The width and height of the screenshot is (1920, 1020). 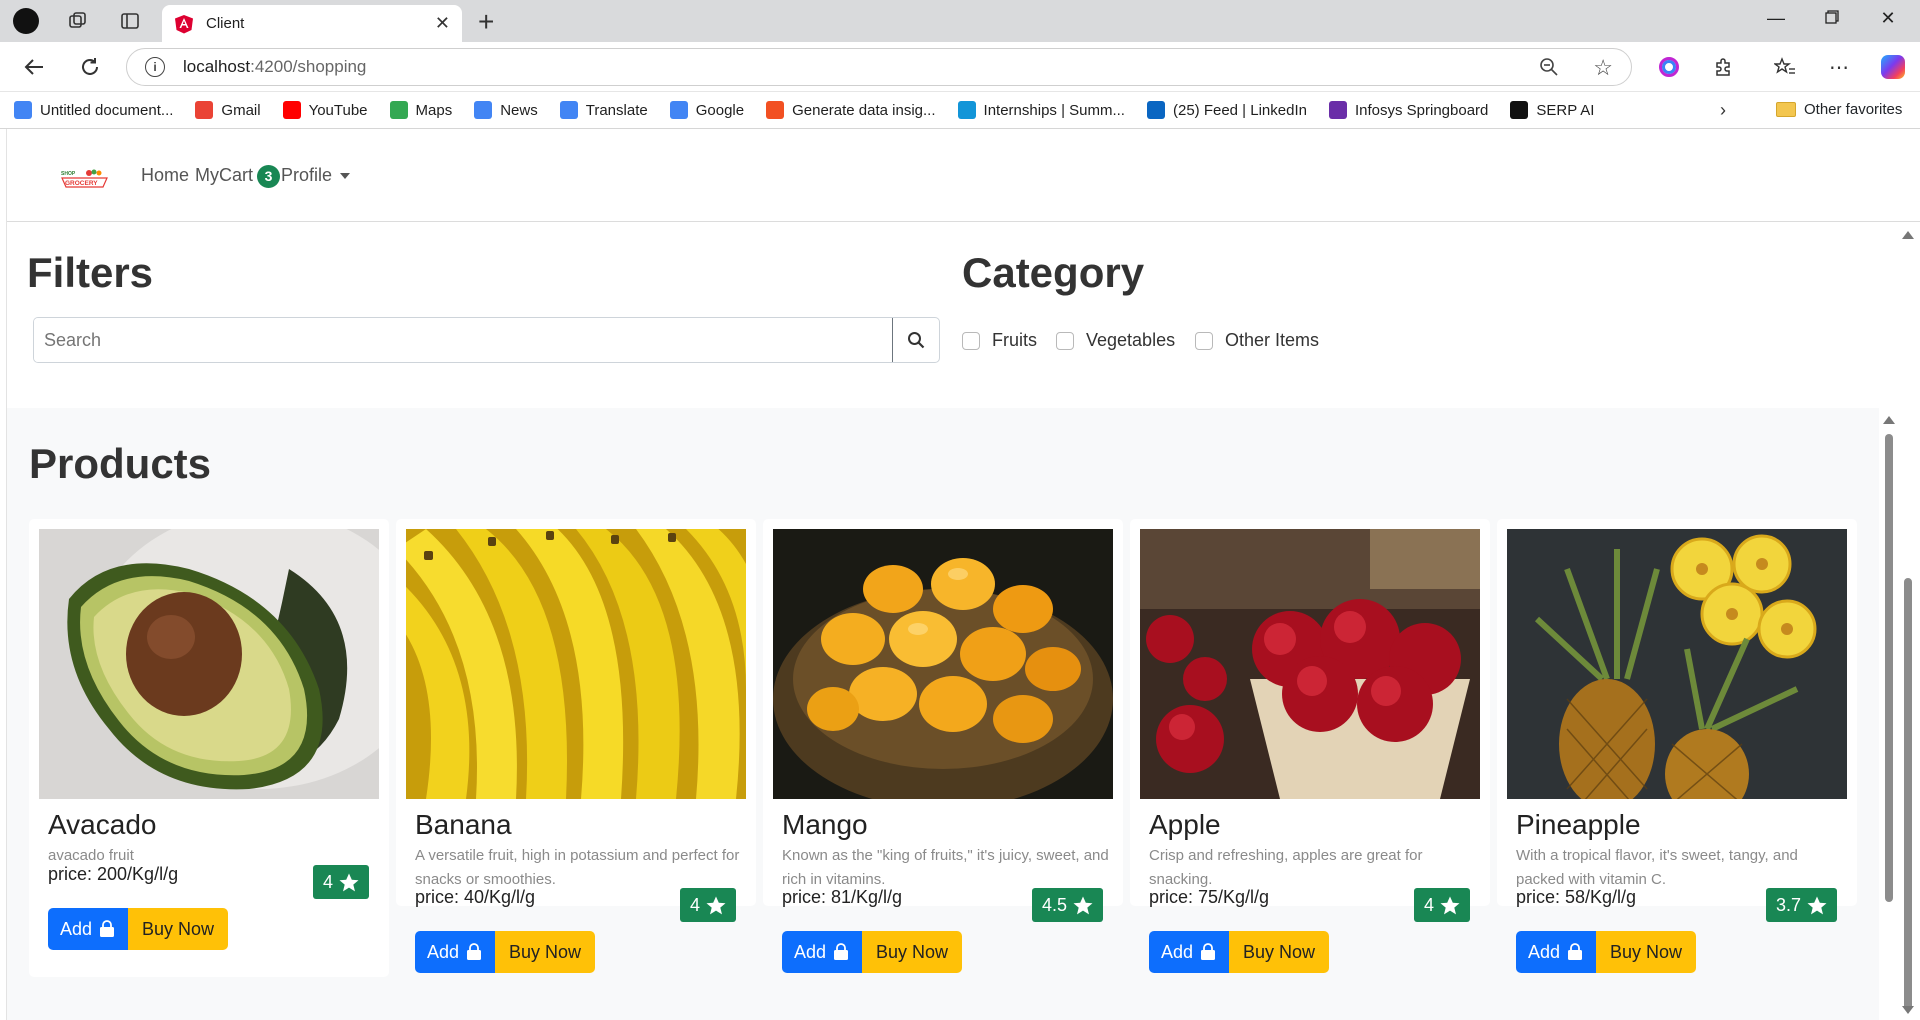 What do you see at coordinates (102, 824) in the screenshot?
I see `product-name: Avacado` at bounding box center [102, 824].